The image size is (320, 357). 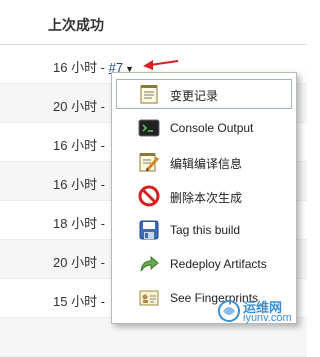 What do you see at coordinates (267, 318) in the screenshot?
I see `watermark-url: iyunv.com` at bounding box center [267, 318].